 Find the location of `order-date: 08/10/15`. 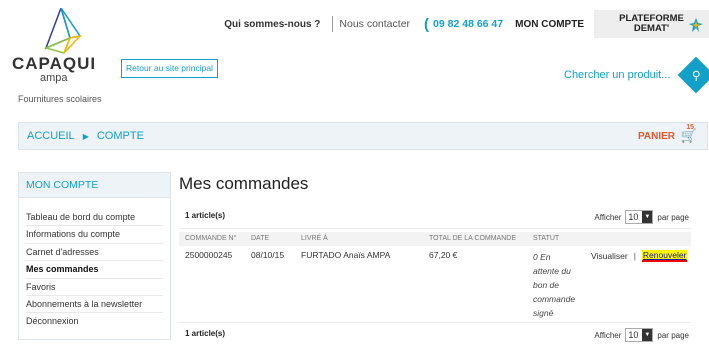

order-date: 08/10/15 is located at coordinates (268, 255).